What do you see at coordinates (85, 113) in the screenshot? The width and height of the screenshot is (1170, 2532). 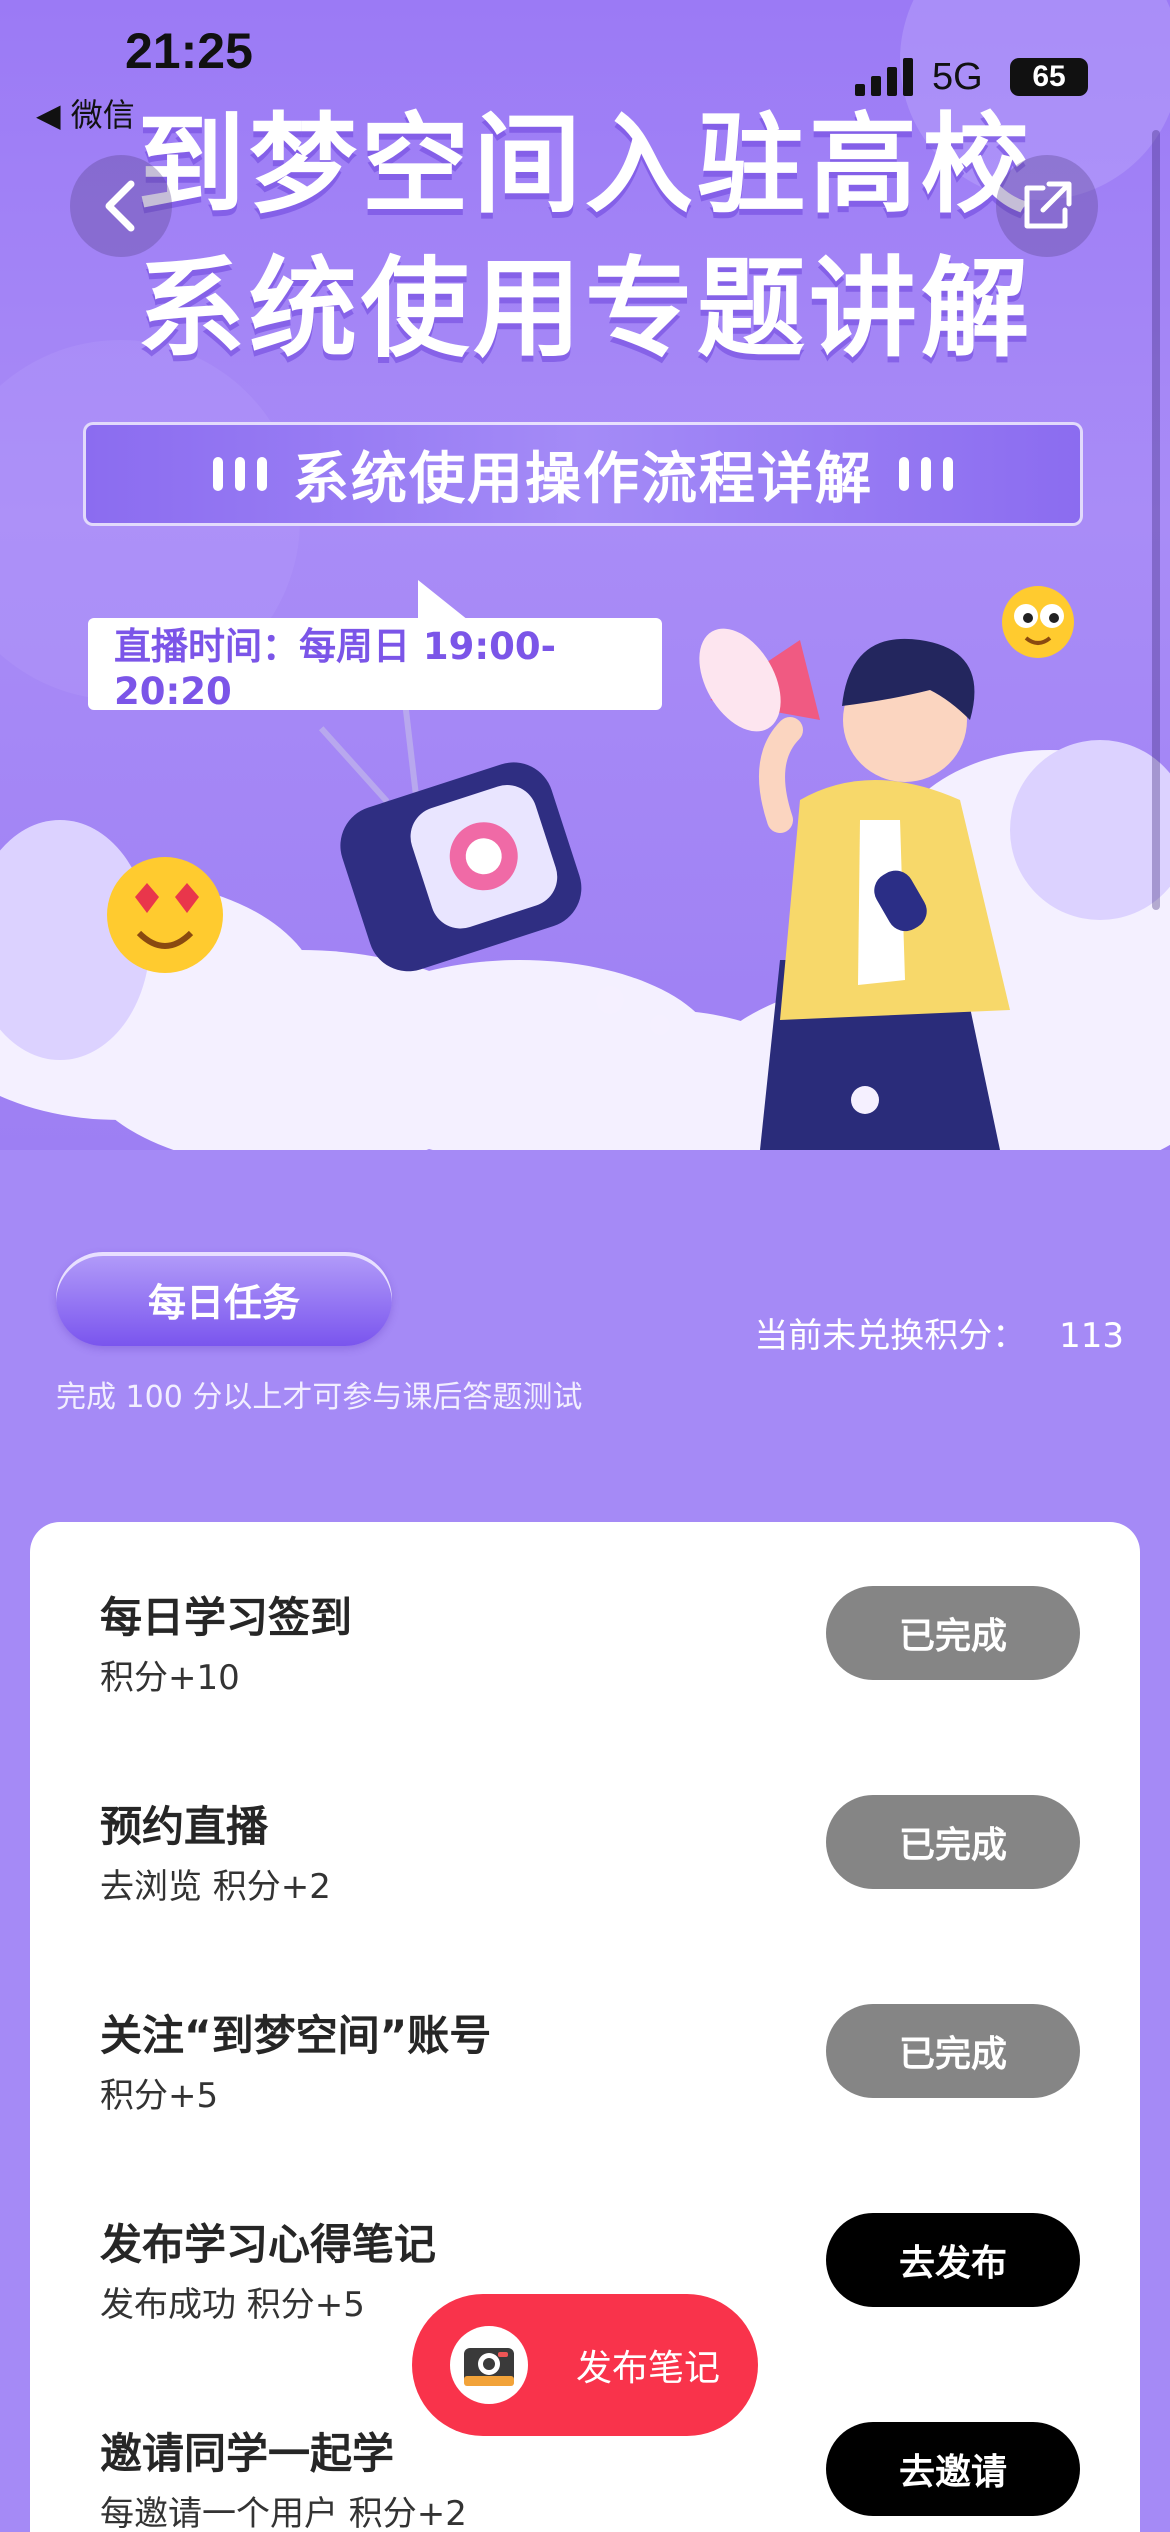 I see `back-to-app-link: ◀ 微信` at bounding box center [85, 113].